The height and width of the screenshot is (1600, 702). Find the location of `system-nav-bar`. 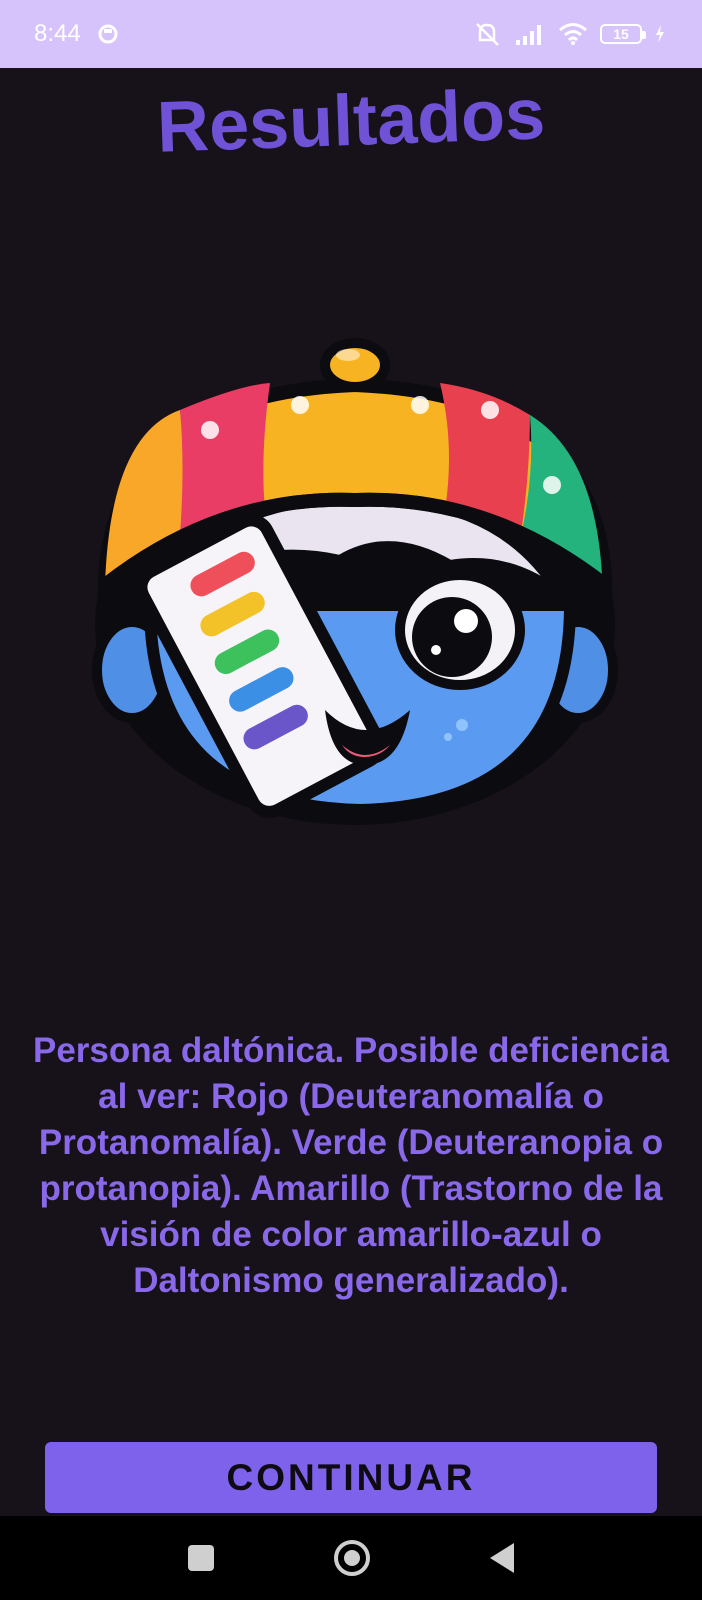

system-nav-bar is located at coordinates (351, 1558).